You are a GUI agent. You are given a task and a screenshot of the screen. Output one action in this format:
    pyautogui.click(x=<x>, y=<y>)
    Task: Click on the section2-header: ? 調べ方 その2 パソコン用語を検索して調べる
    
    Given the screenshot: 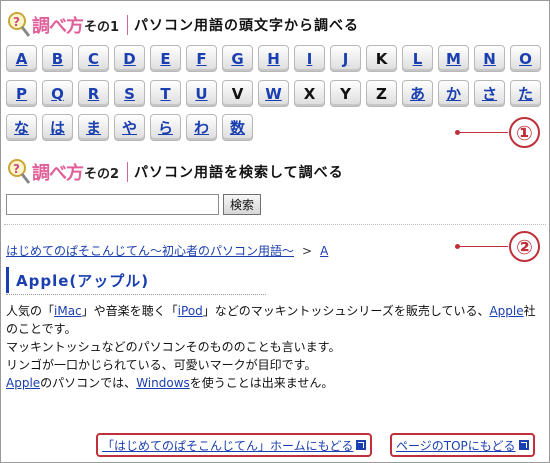 What is the action you would take?
    pyautogui.click(x=175, y=172)
    